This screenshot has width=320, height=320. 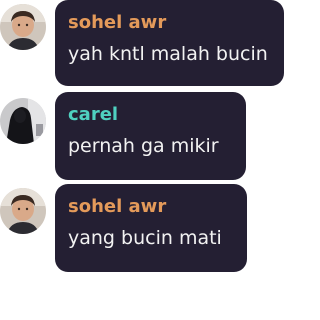 I want to click on dark-photo-icon, so click(x=23, y=121).